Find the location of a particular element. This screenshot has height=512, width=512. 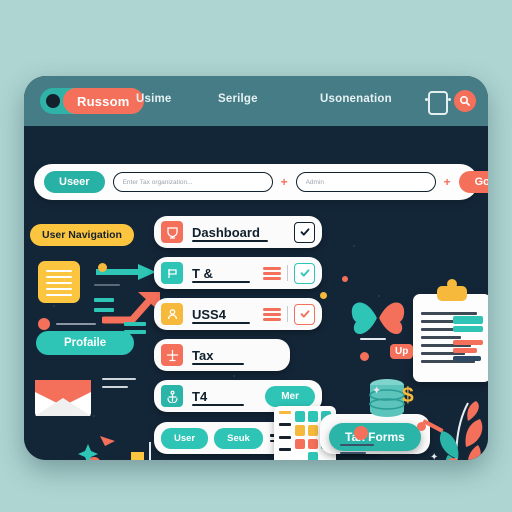

submit-button: Gooim is located at coordinates (473, 182).